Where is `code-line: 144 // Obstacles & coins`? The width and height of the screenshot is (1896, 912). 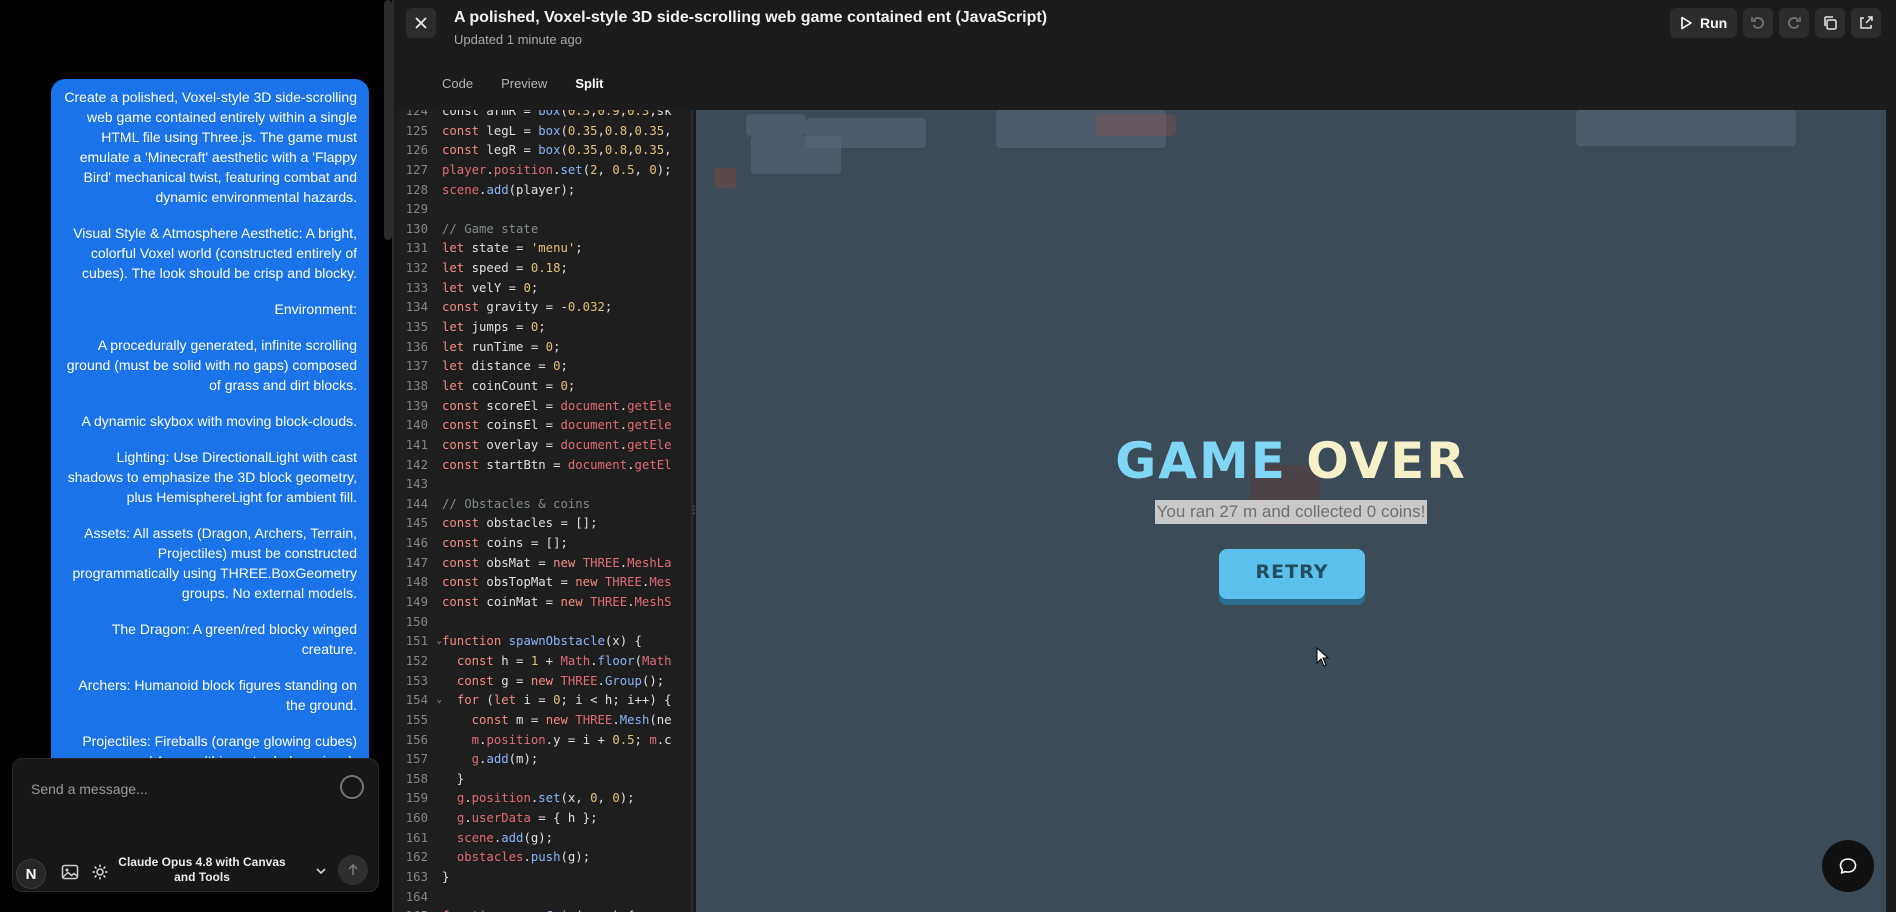 code-line: 144 // Obstacles & coins is located at coordinates (544, 505).